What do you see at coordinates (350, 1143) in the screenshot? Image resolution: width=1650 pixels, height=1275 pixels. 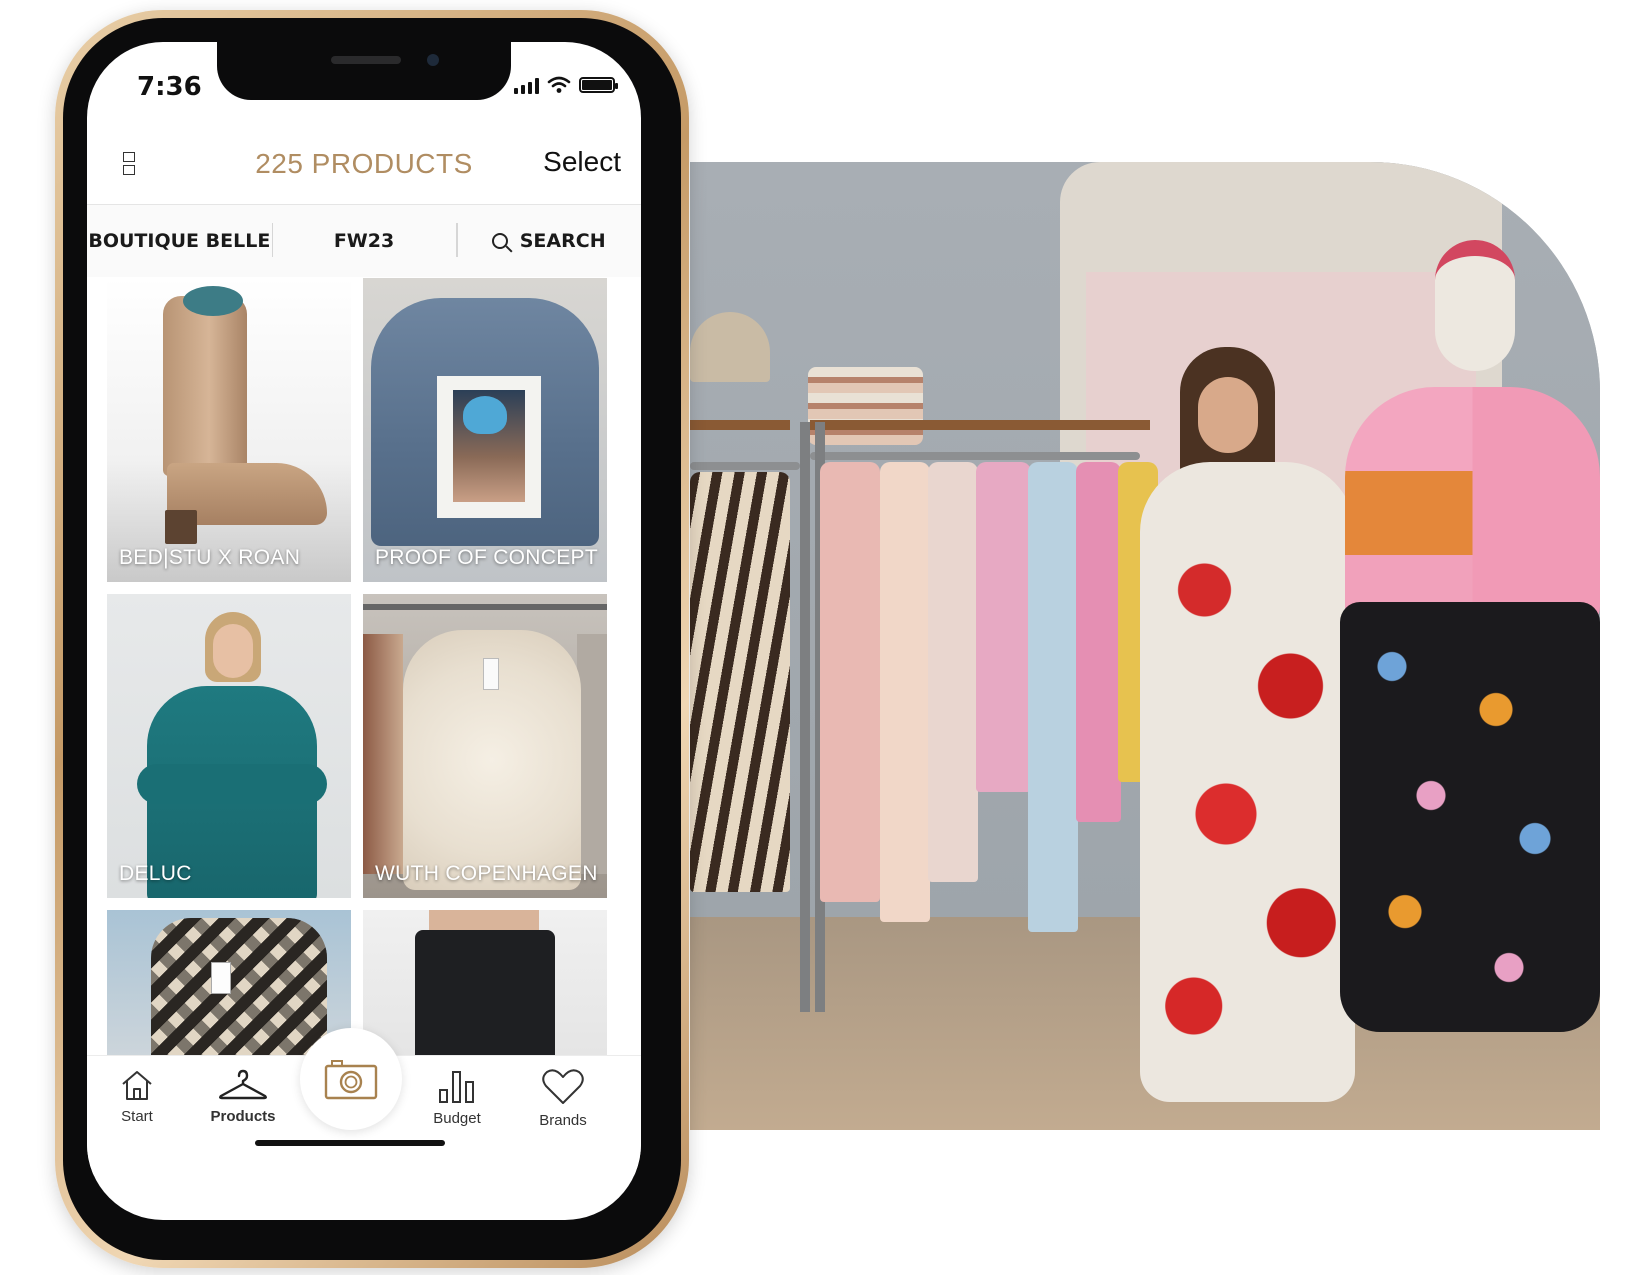 I see `home-indicator` at bounding box center [350, 1143].